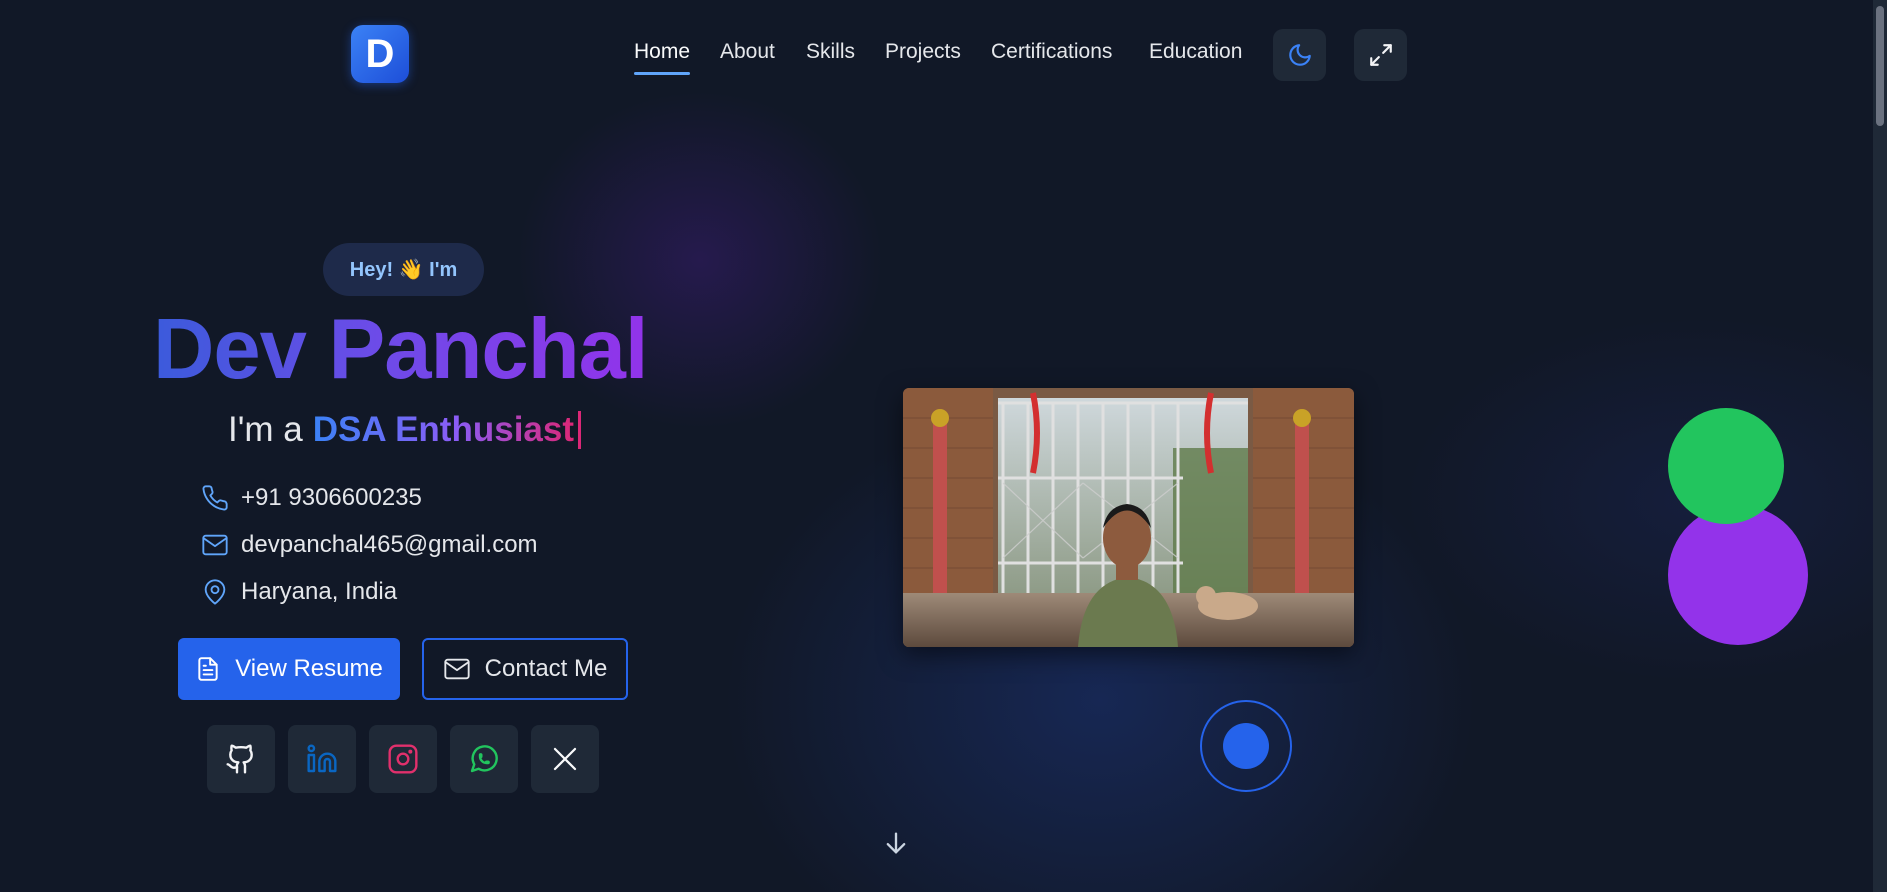 The image size is (1887, 892). Describe the element at coordinates (580, 430) in the screenshot. I see `typing-cursor` at that location.